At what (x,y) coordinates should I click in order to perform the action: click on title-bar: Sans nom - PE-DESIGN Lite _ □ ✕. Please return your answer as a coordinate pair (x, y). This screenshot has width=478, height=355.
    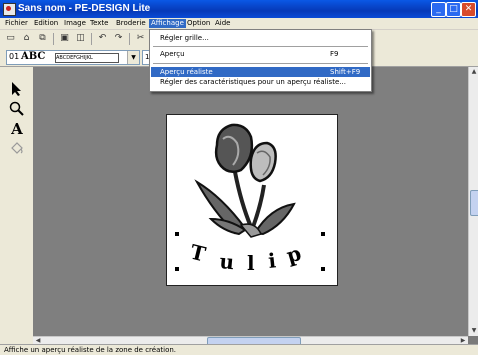
    Looking at the image, I should click on (239, 9).